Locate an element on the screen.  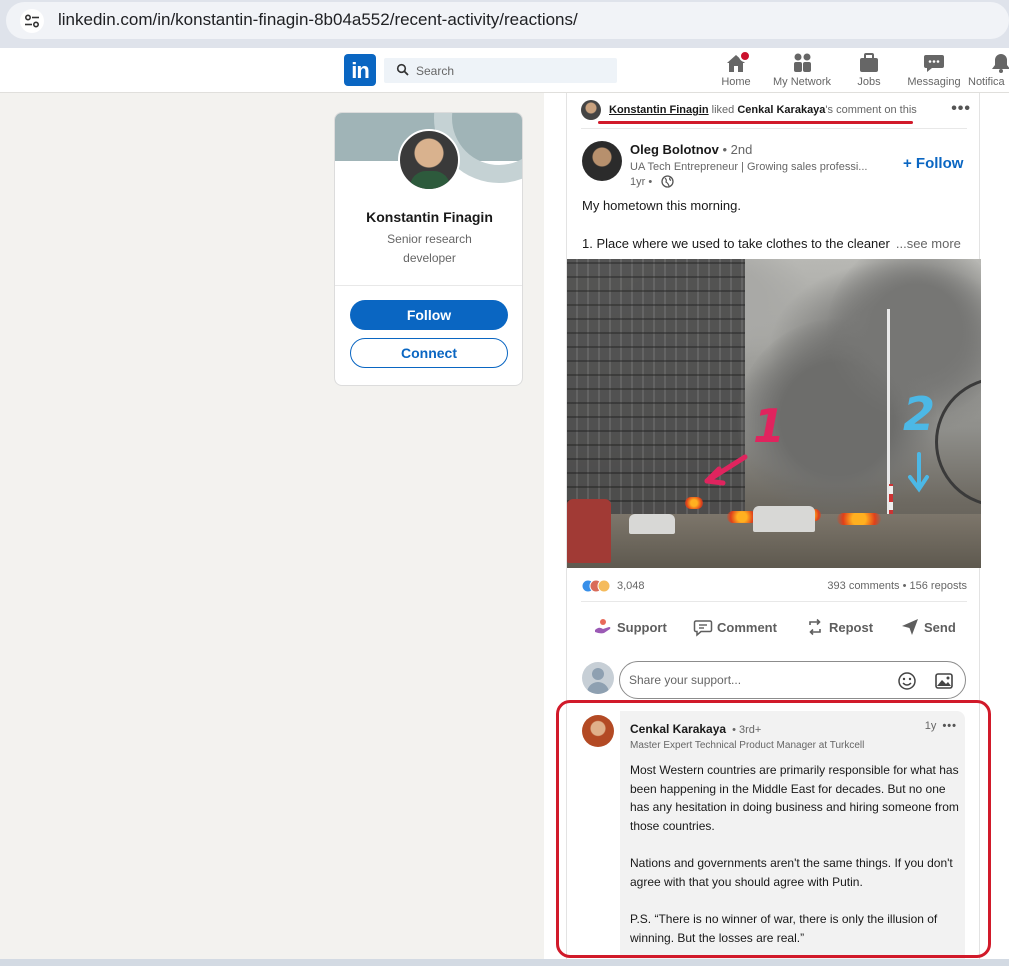
connection-degree: • 3rd+ is located at coordinates (747, 730).